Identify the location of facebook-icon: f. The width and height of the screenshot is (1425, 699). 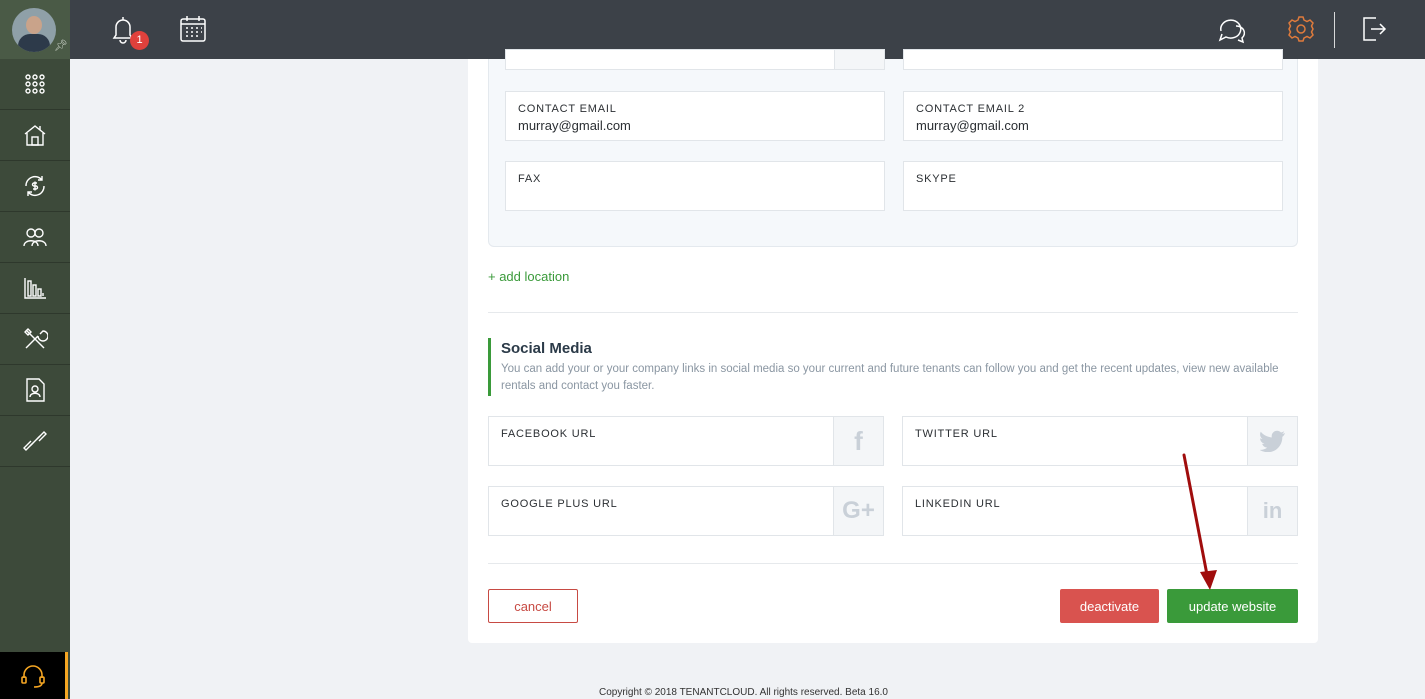
(858, 440).